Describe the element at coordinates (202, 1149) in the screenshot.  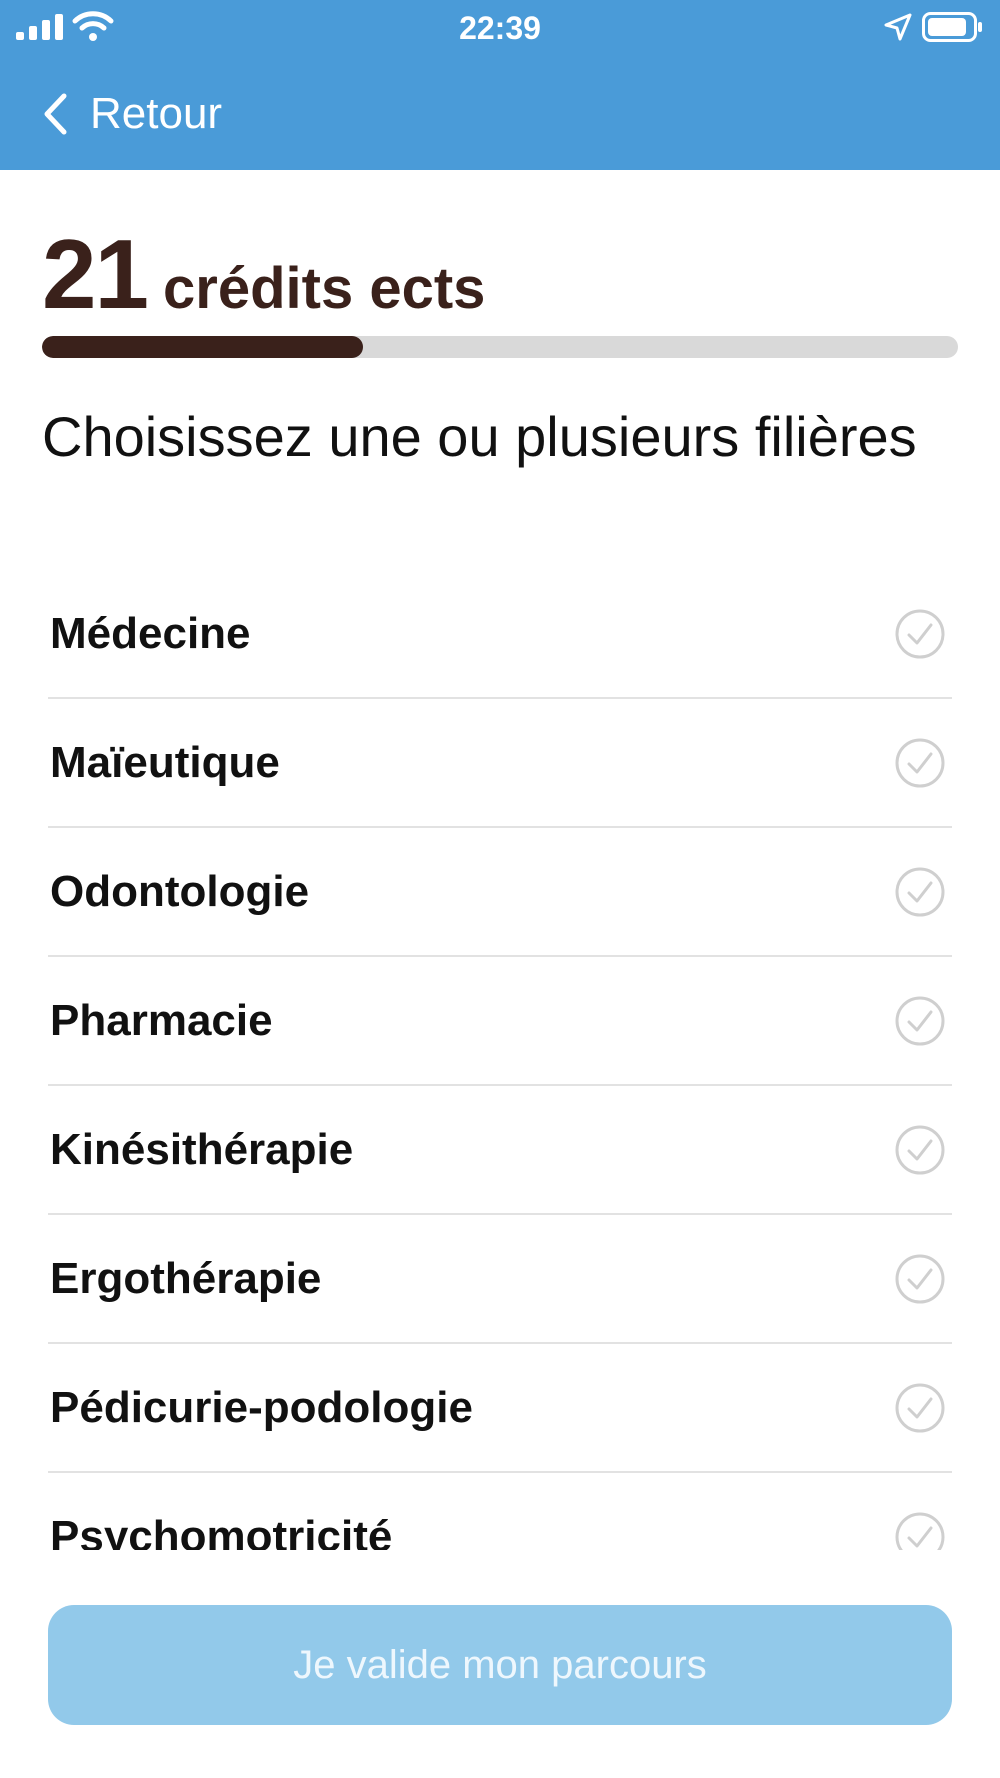
I see `list-item-label: Kinésithérapie` at that location.